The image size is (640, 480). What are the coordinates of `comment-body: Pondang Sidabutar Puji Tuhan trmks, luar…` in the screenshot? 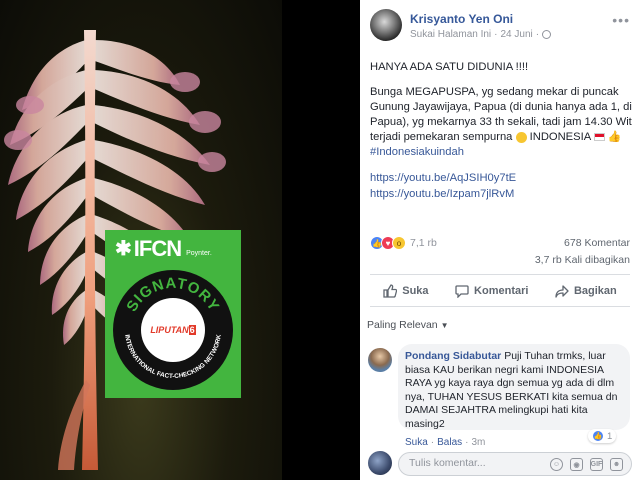 It's located at (515, 391).